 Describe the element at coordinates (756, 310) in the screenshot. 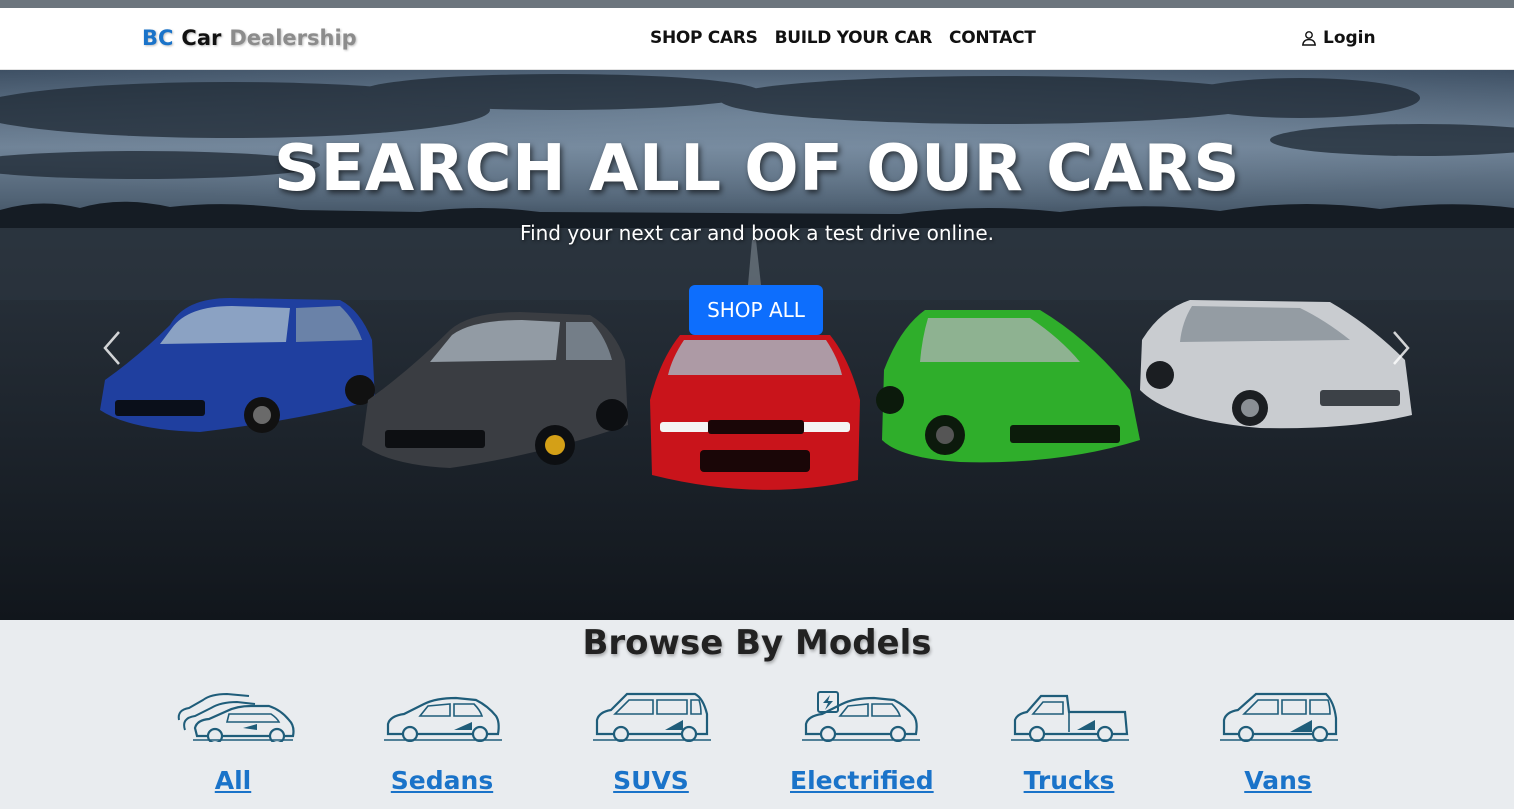

I see `shop-all-button: SHOP ALL` at that location.